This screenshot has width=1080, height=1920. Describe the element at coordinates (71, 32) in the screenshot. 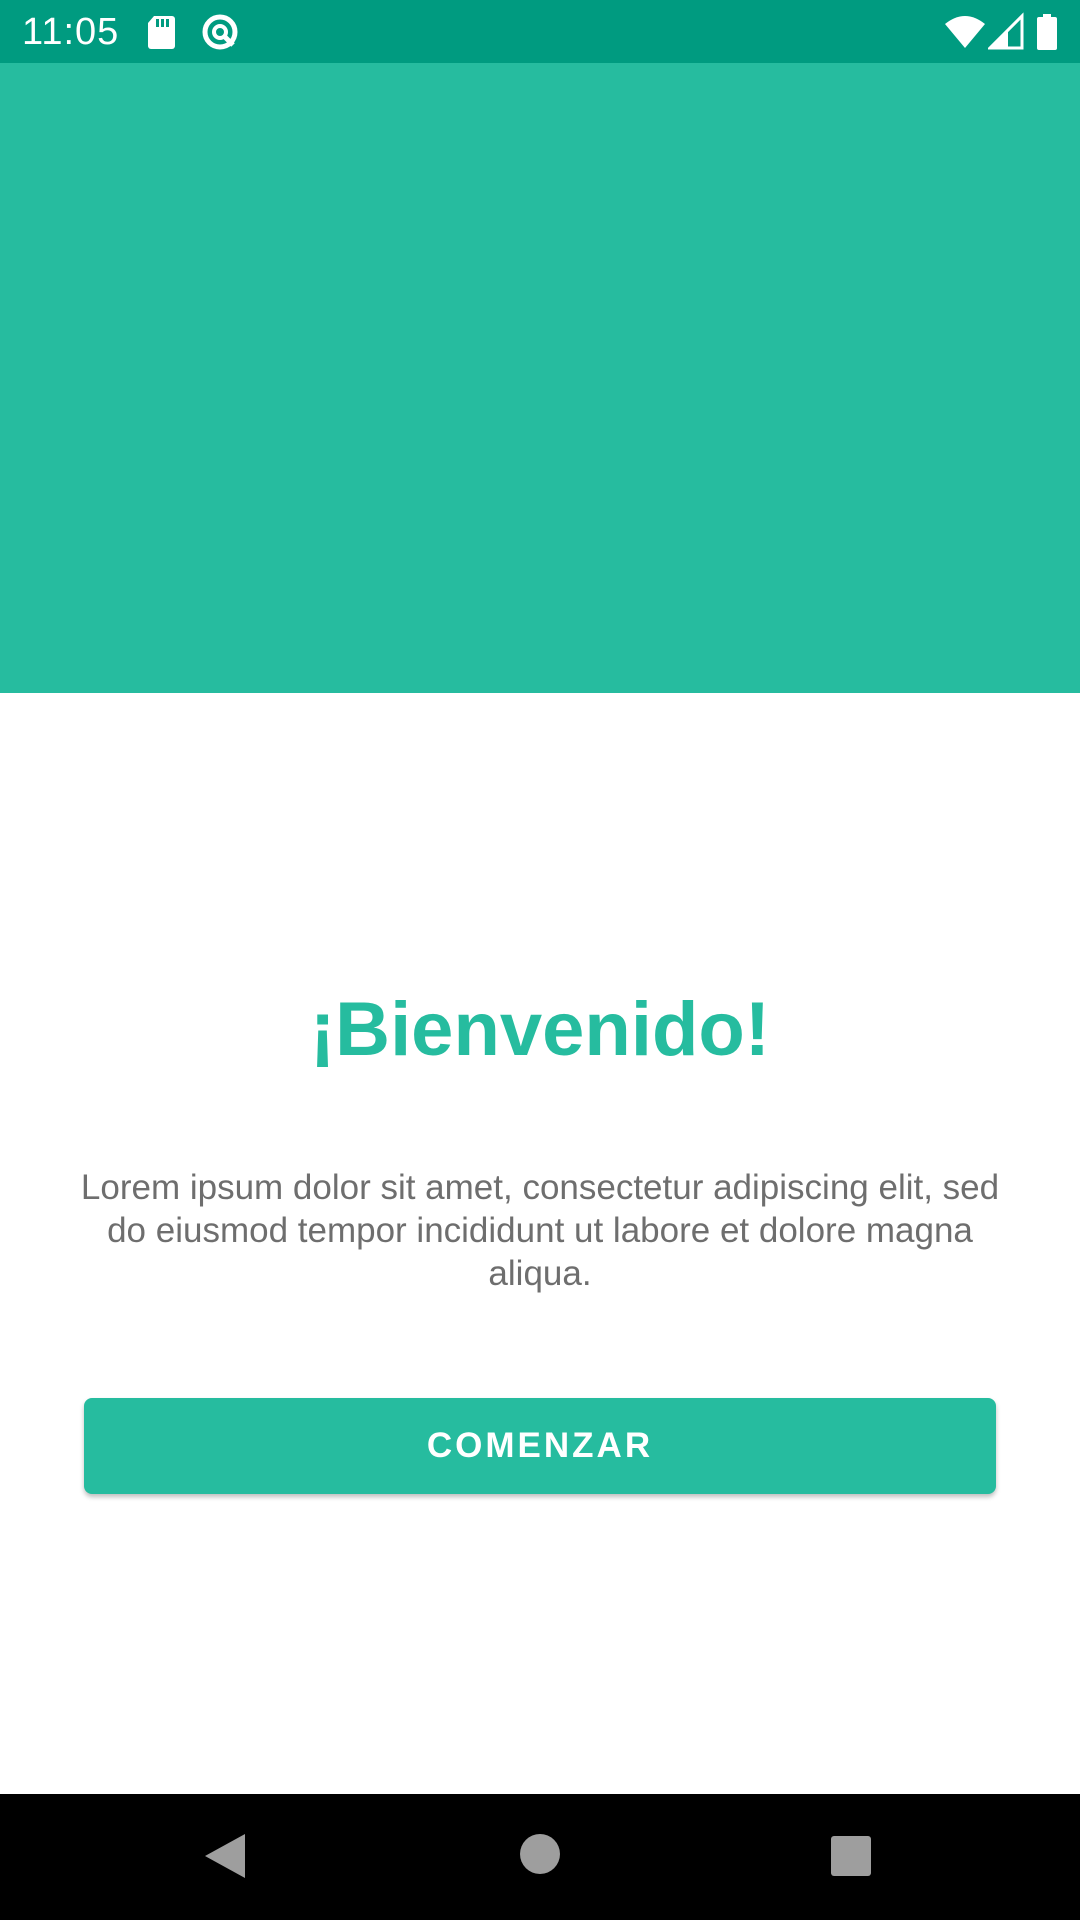

I see `status-time: 11:05` at that location.